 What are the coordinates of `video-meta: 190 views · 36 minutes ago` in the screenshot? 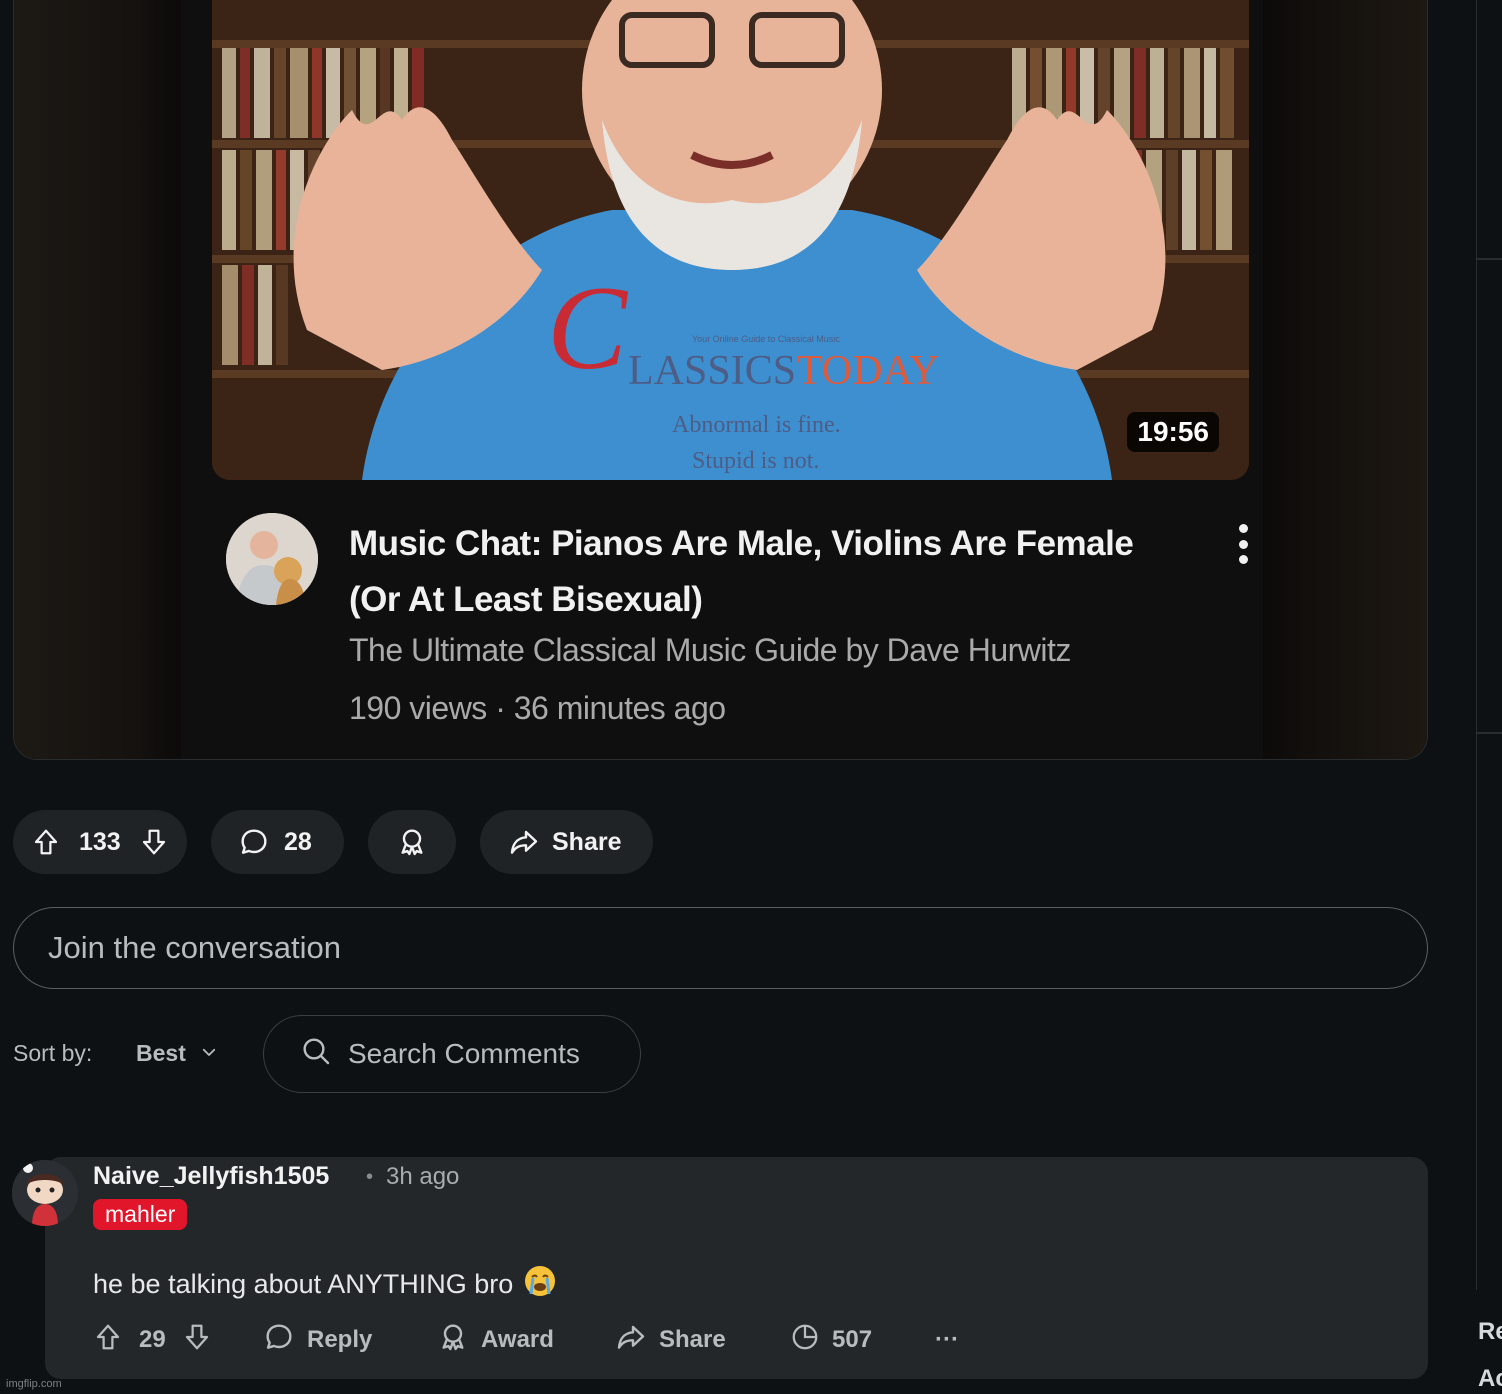 It's located at (537, 708).